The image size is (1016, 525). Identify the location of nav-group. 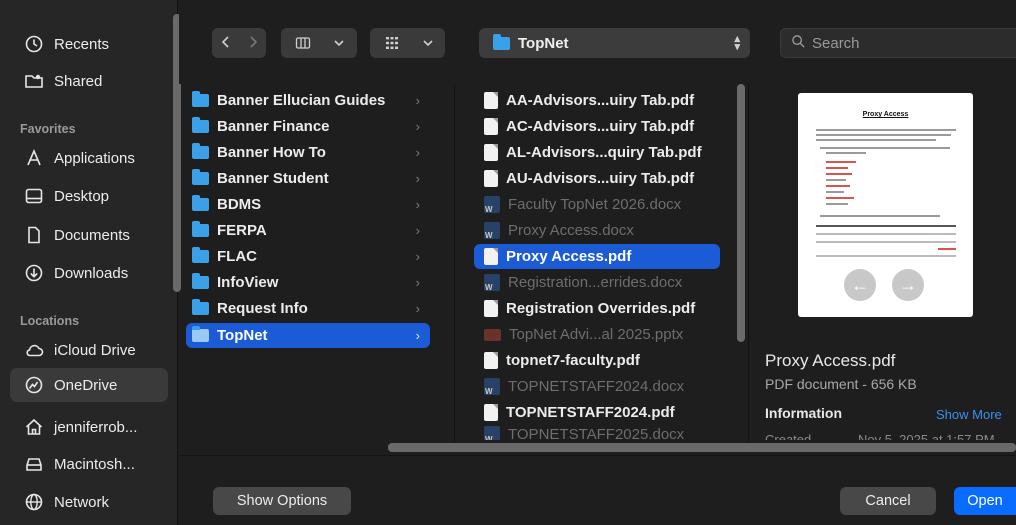
(239, 43).